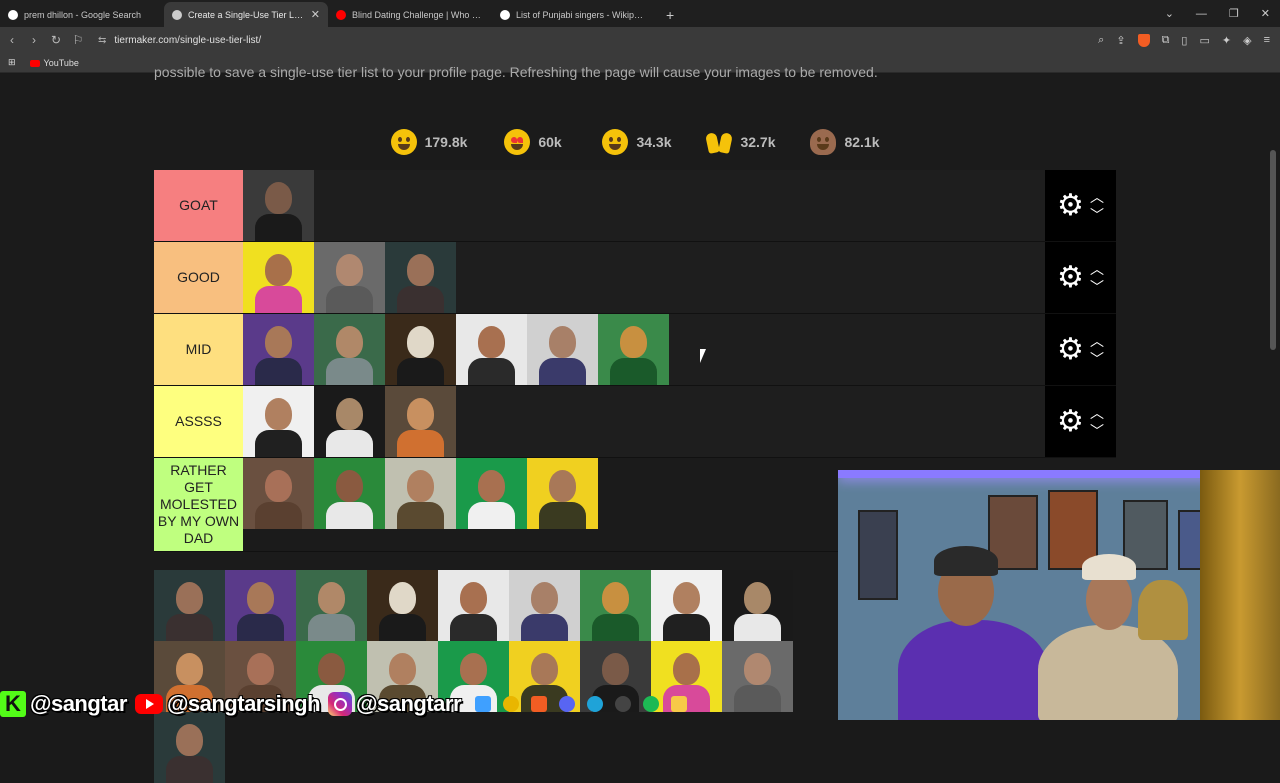  What do you see at coordinates (1120, 40) in the screenshot?
I see `share-icon: ⇪` at bounding box center [1120, 40].